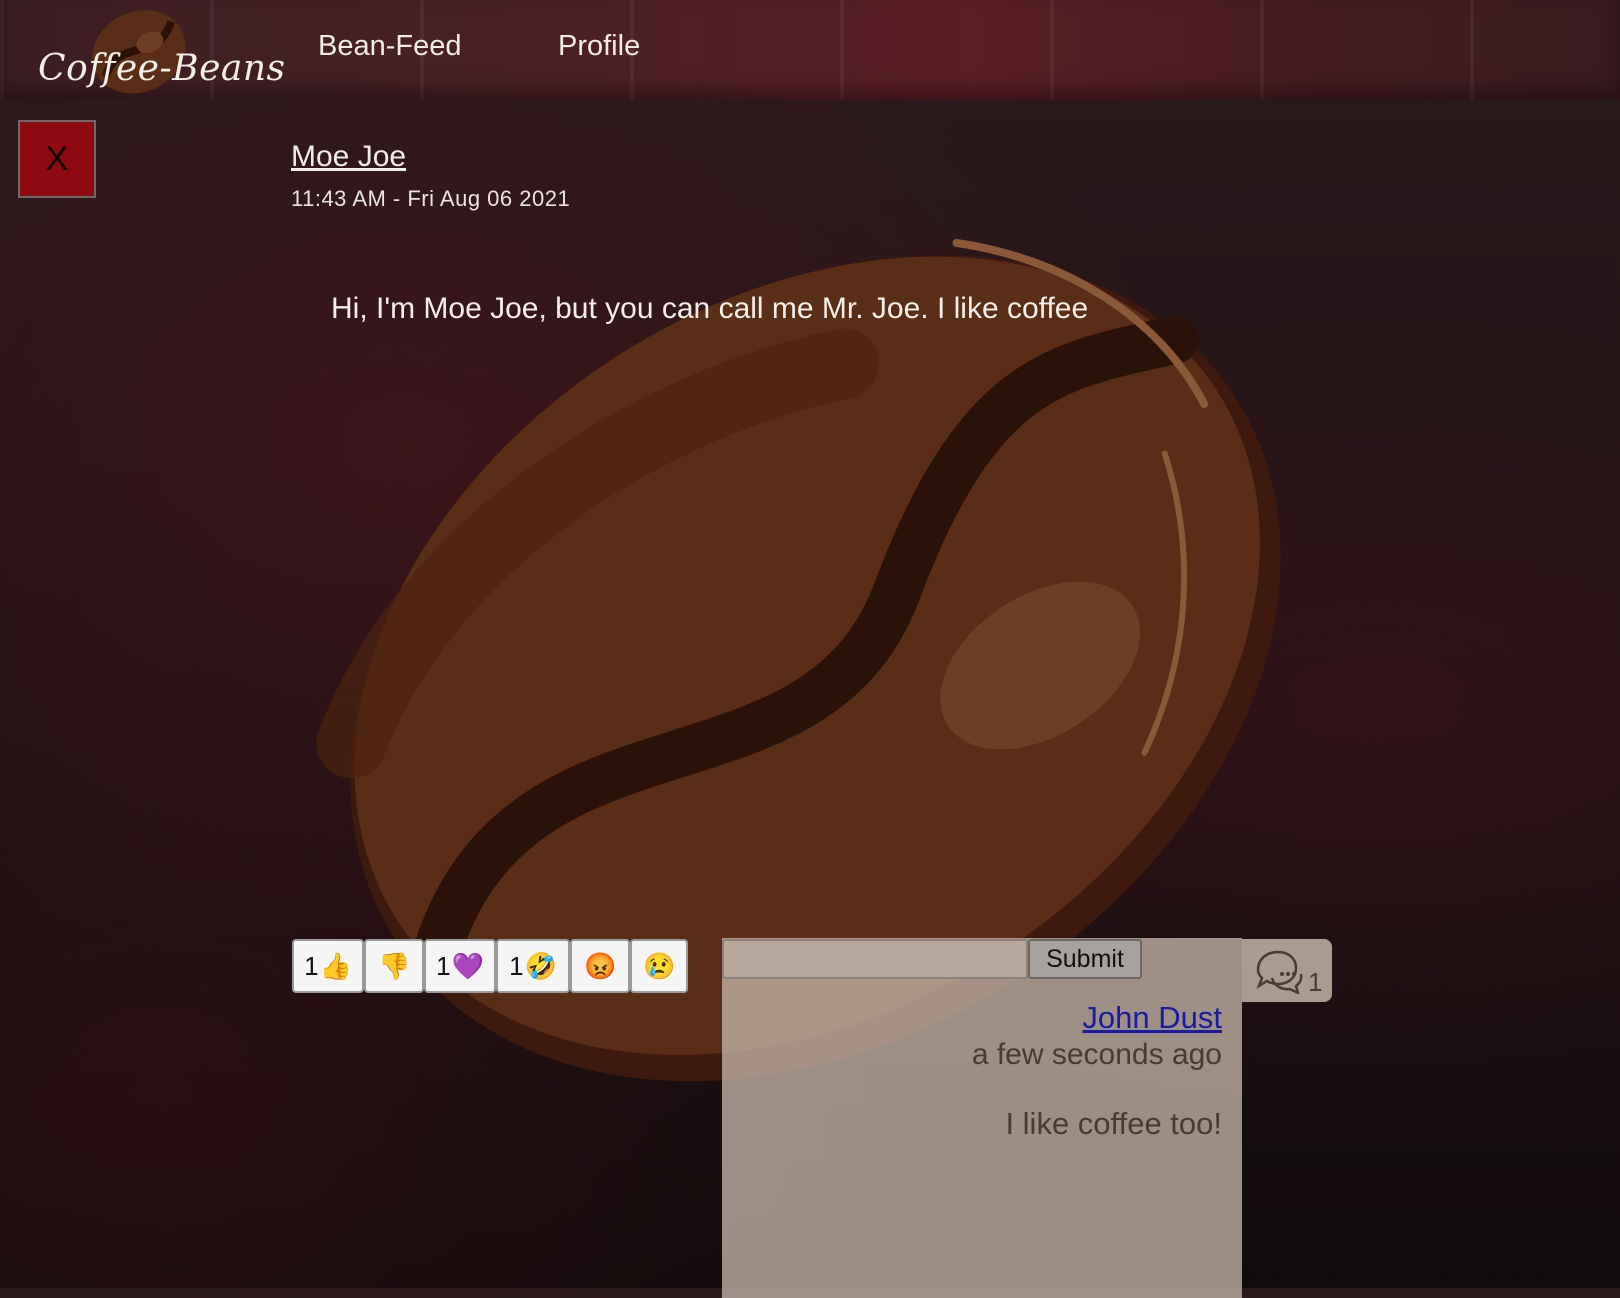  I want to click on app-logo: Coffee-Beans, so click(161, 55).